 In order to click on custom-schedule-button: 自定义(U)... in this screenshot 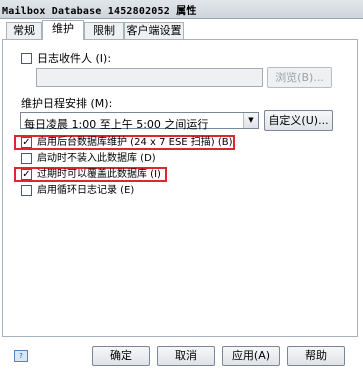, I will do `click(298, 120)`.